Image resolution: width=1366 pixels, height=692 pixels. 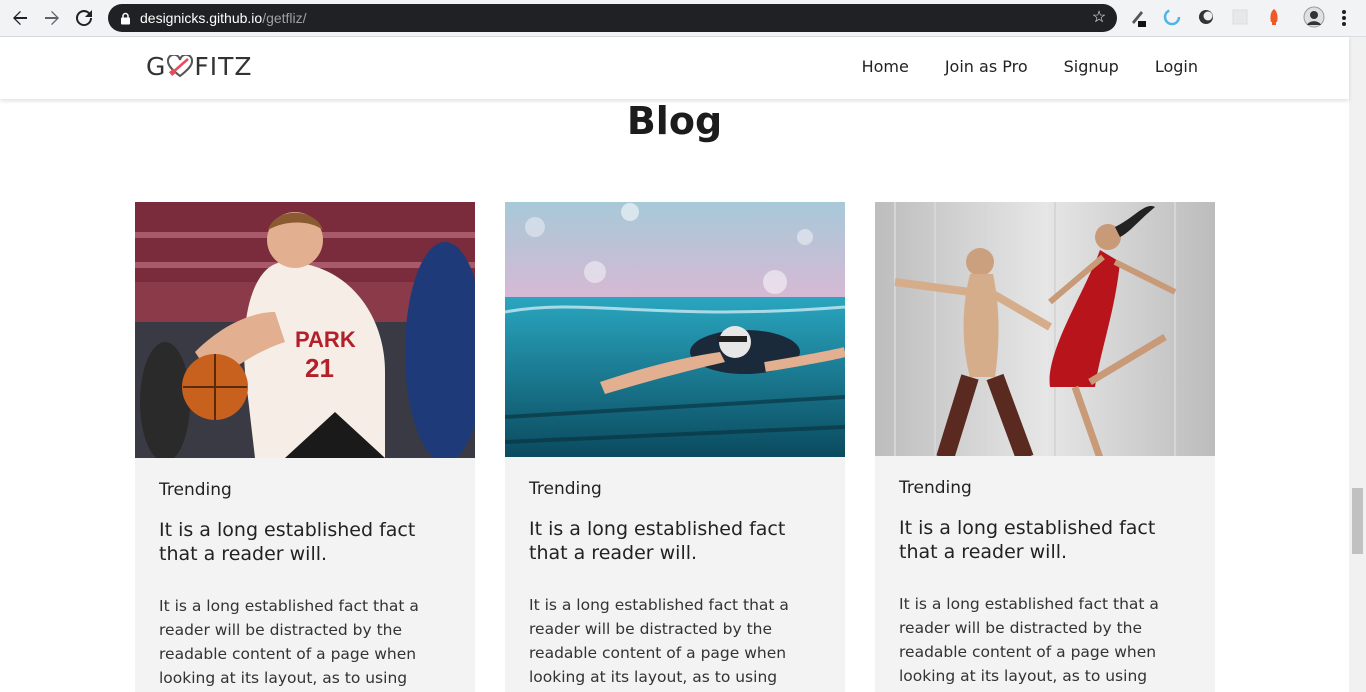 I want to click on logo-wordmark: FITZ, so click(x=223, y=66).